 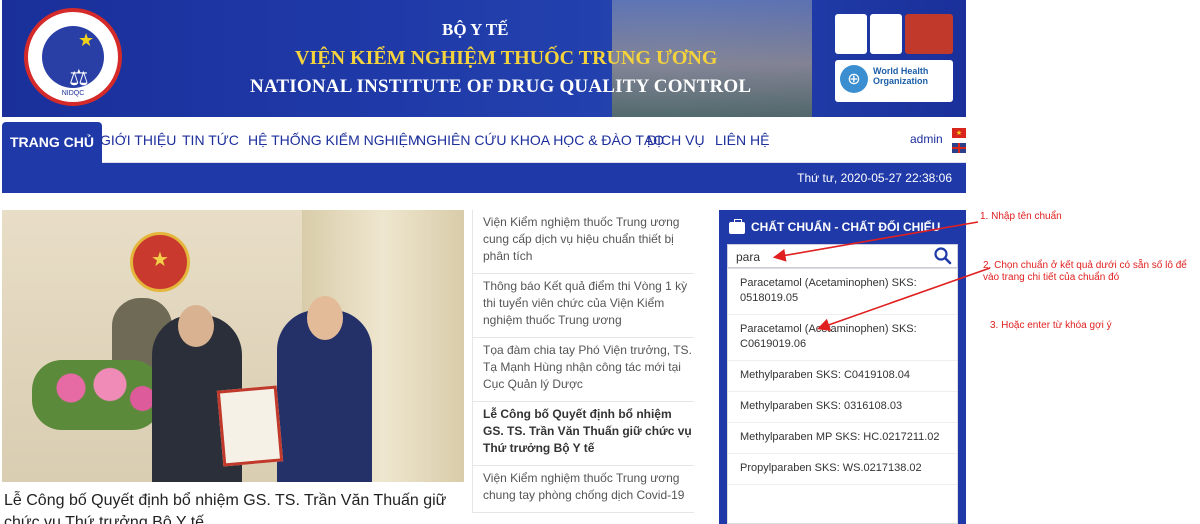 I want to click on nav-item-research: NGHIÊN CỨU KHOA HỌC & ĐÀO TẠO, so click(x=540, y=145).